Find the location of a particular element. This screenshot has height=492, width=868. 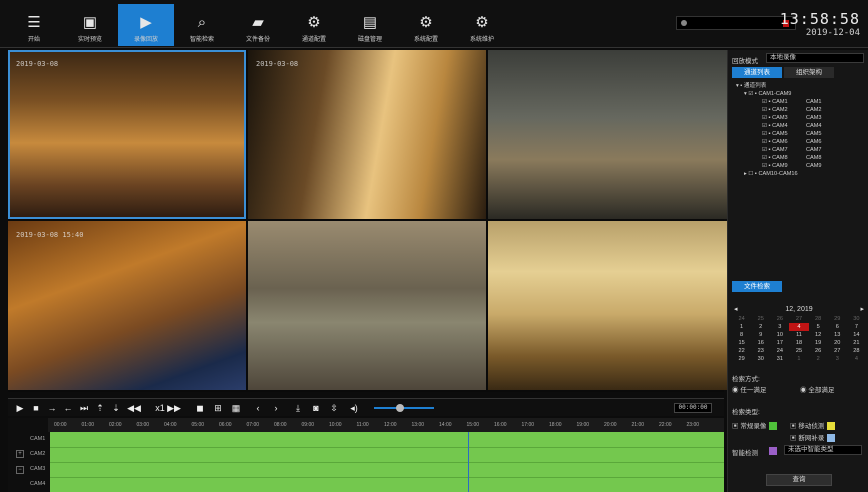

calendar-day: 12 is located at coordinates (818, 335).